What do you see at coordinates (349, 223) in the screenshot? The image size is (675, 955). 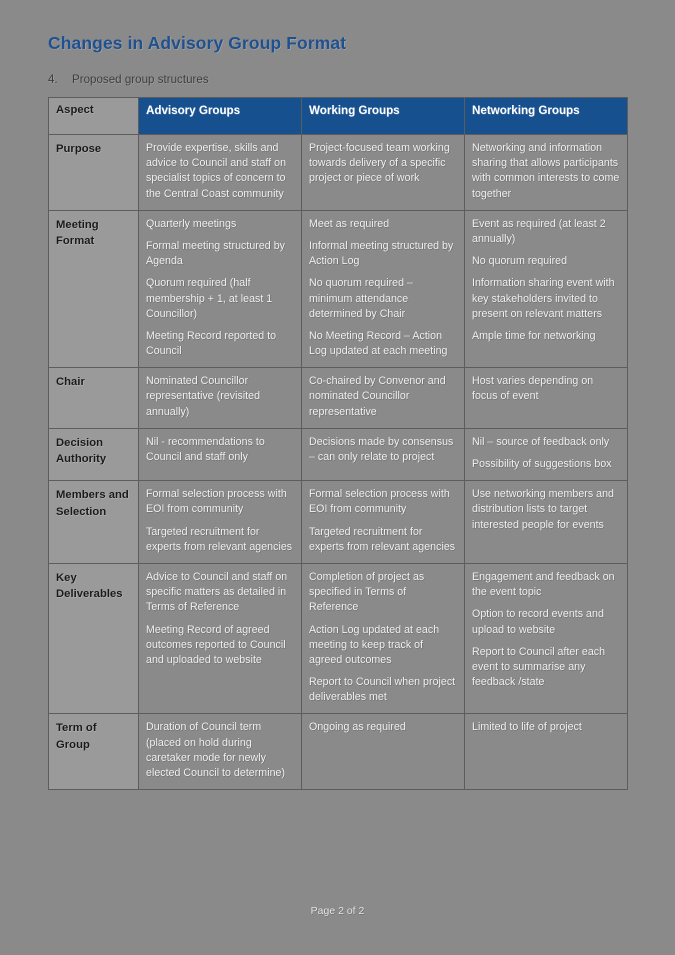 I see `cell-paragraph: Meet as required` at bounding box center [349, 223].